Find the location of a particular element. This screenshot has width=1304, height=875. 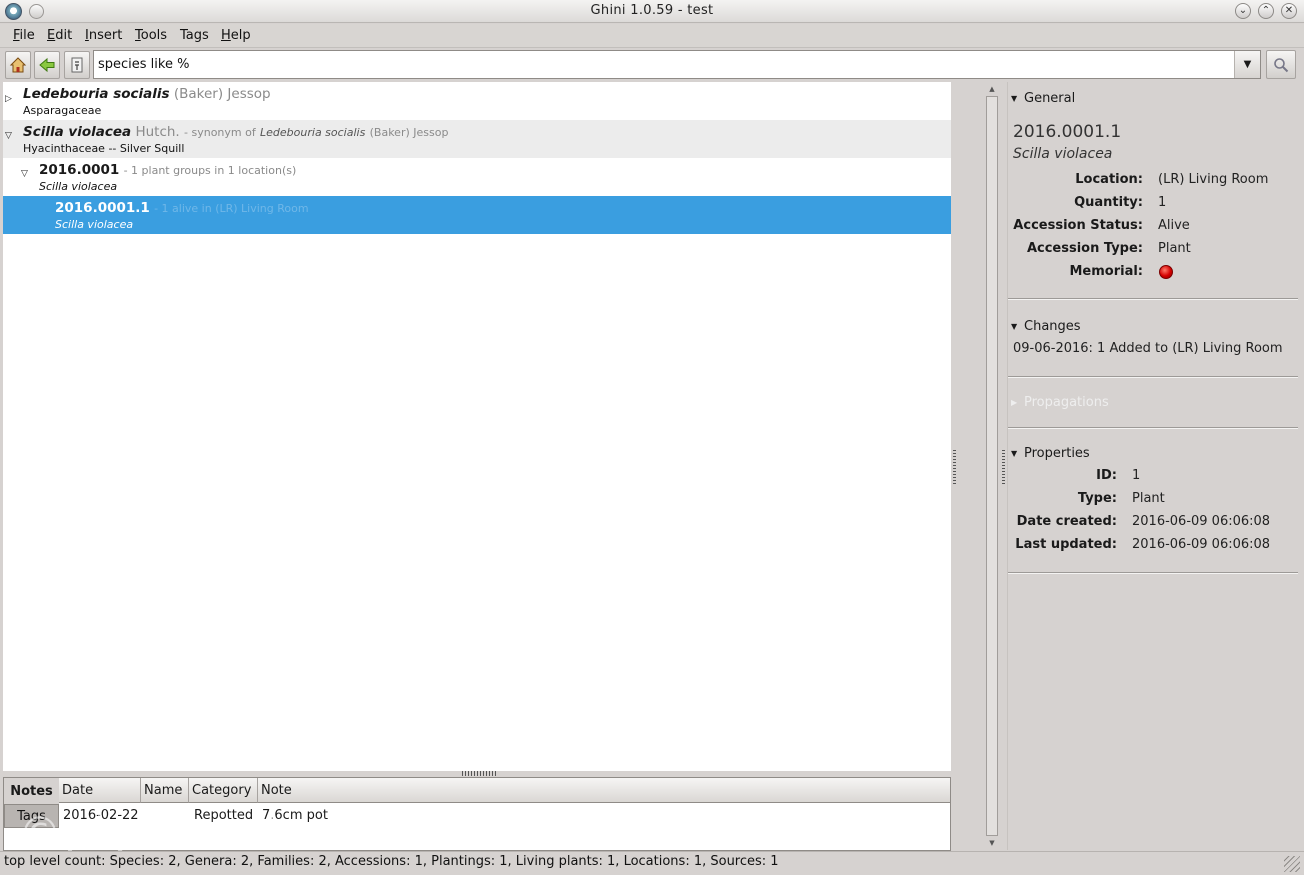

label-date-created: Date created: is located at coordinates (1066, 521).